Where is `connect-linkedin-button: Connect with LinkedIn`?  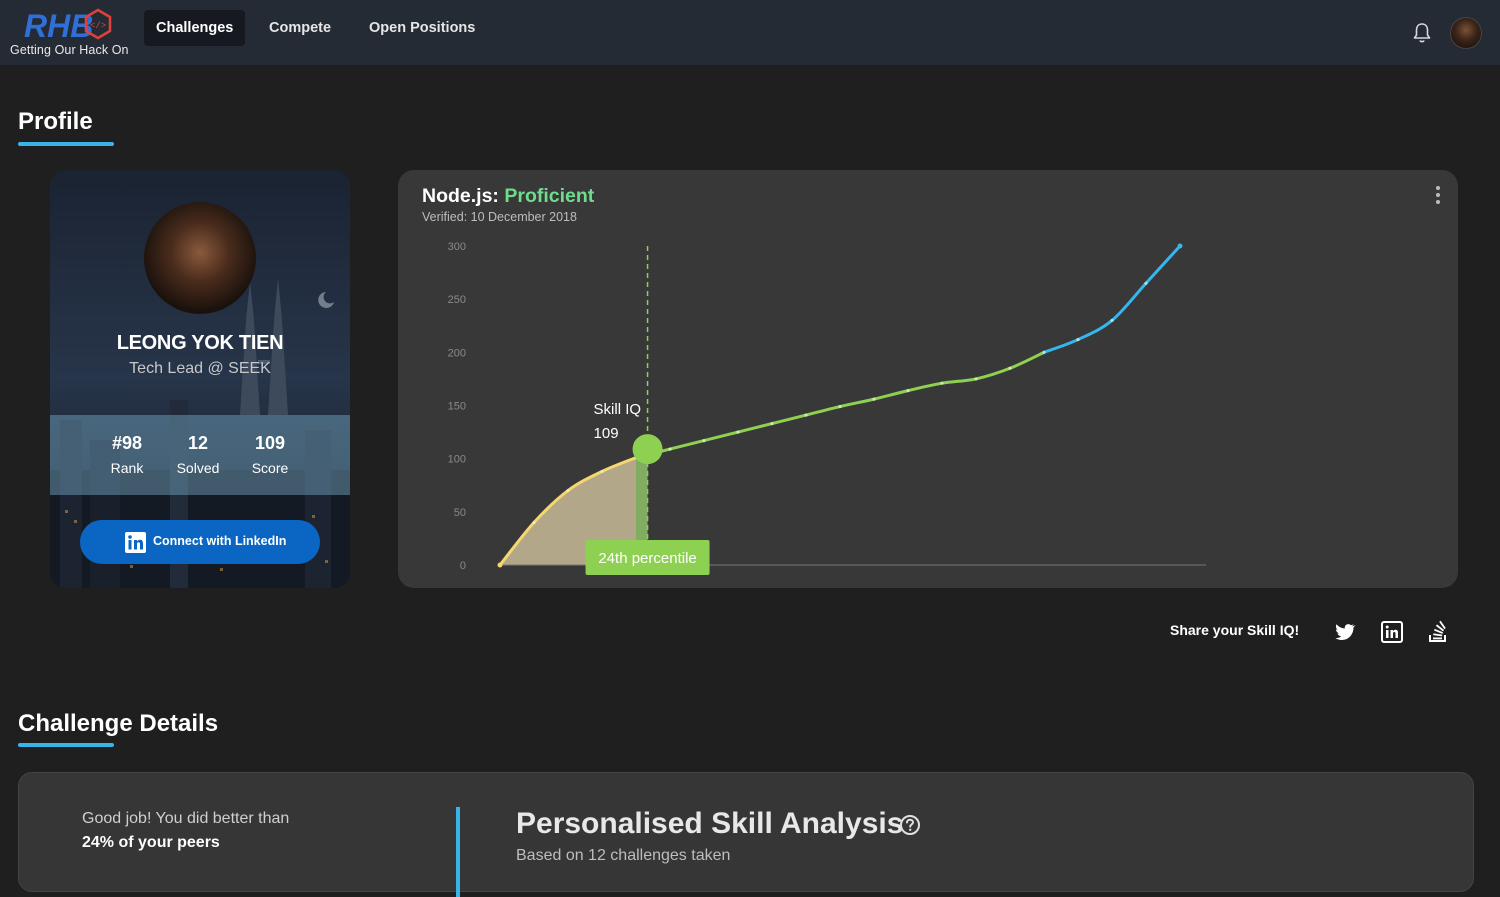
connect-linkedin-button: Connect with LinkedIn is located at coordinates (200, 542).